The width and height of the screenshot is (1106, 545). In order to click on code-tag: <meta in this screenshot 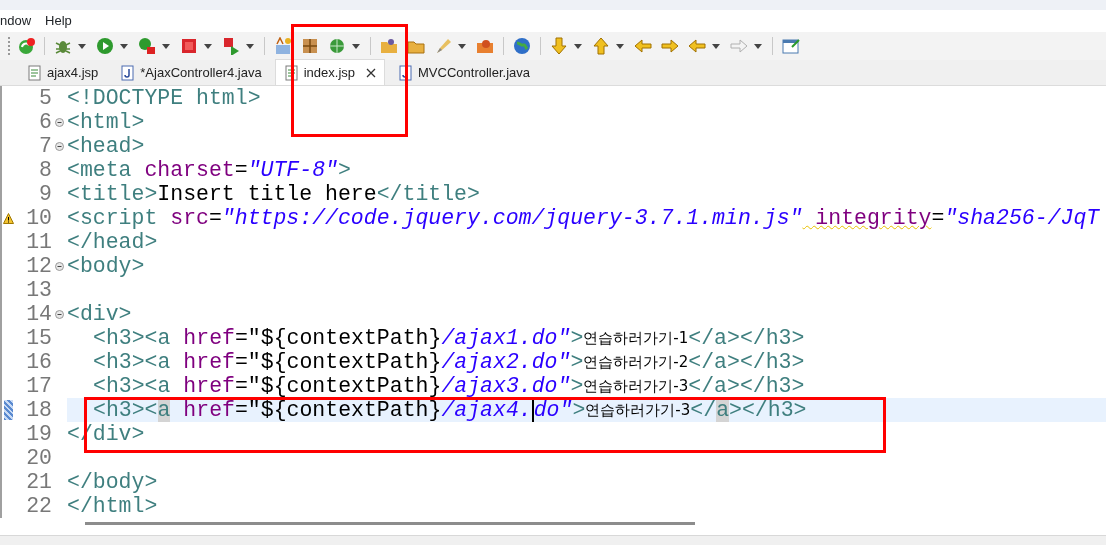, I will do `click(99, 170)`.